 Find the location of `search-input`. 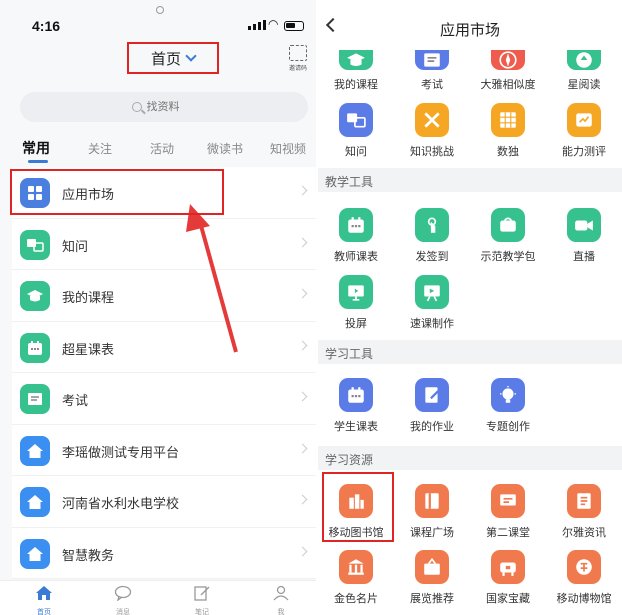

search-input is located at coordinates (171, 107).